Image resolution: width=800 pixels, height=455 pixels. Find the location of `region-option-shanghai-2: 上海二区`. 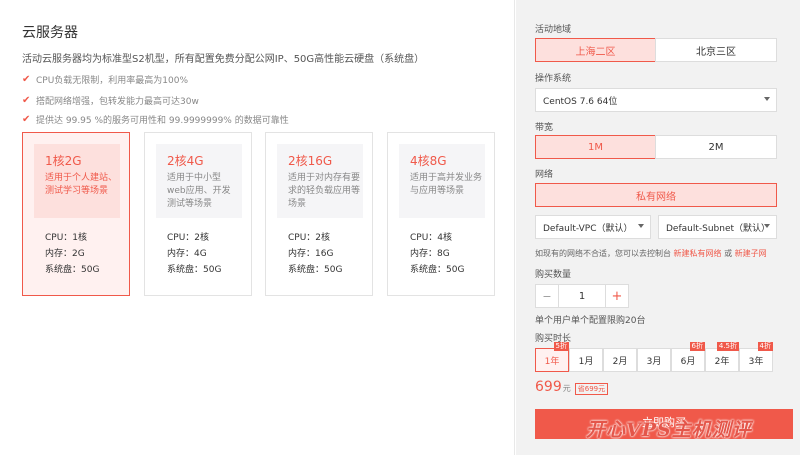

region-option-shanghai-2: 上海二区 is located at coordinates (595, 50).